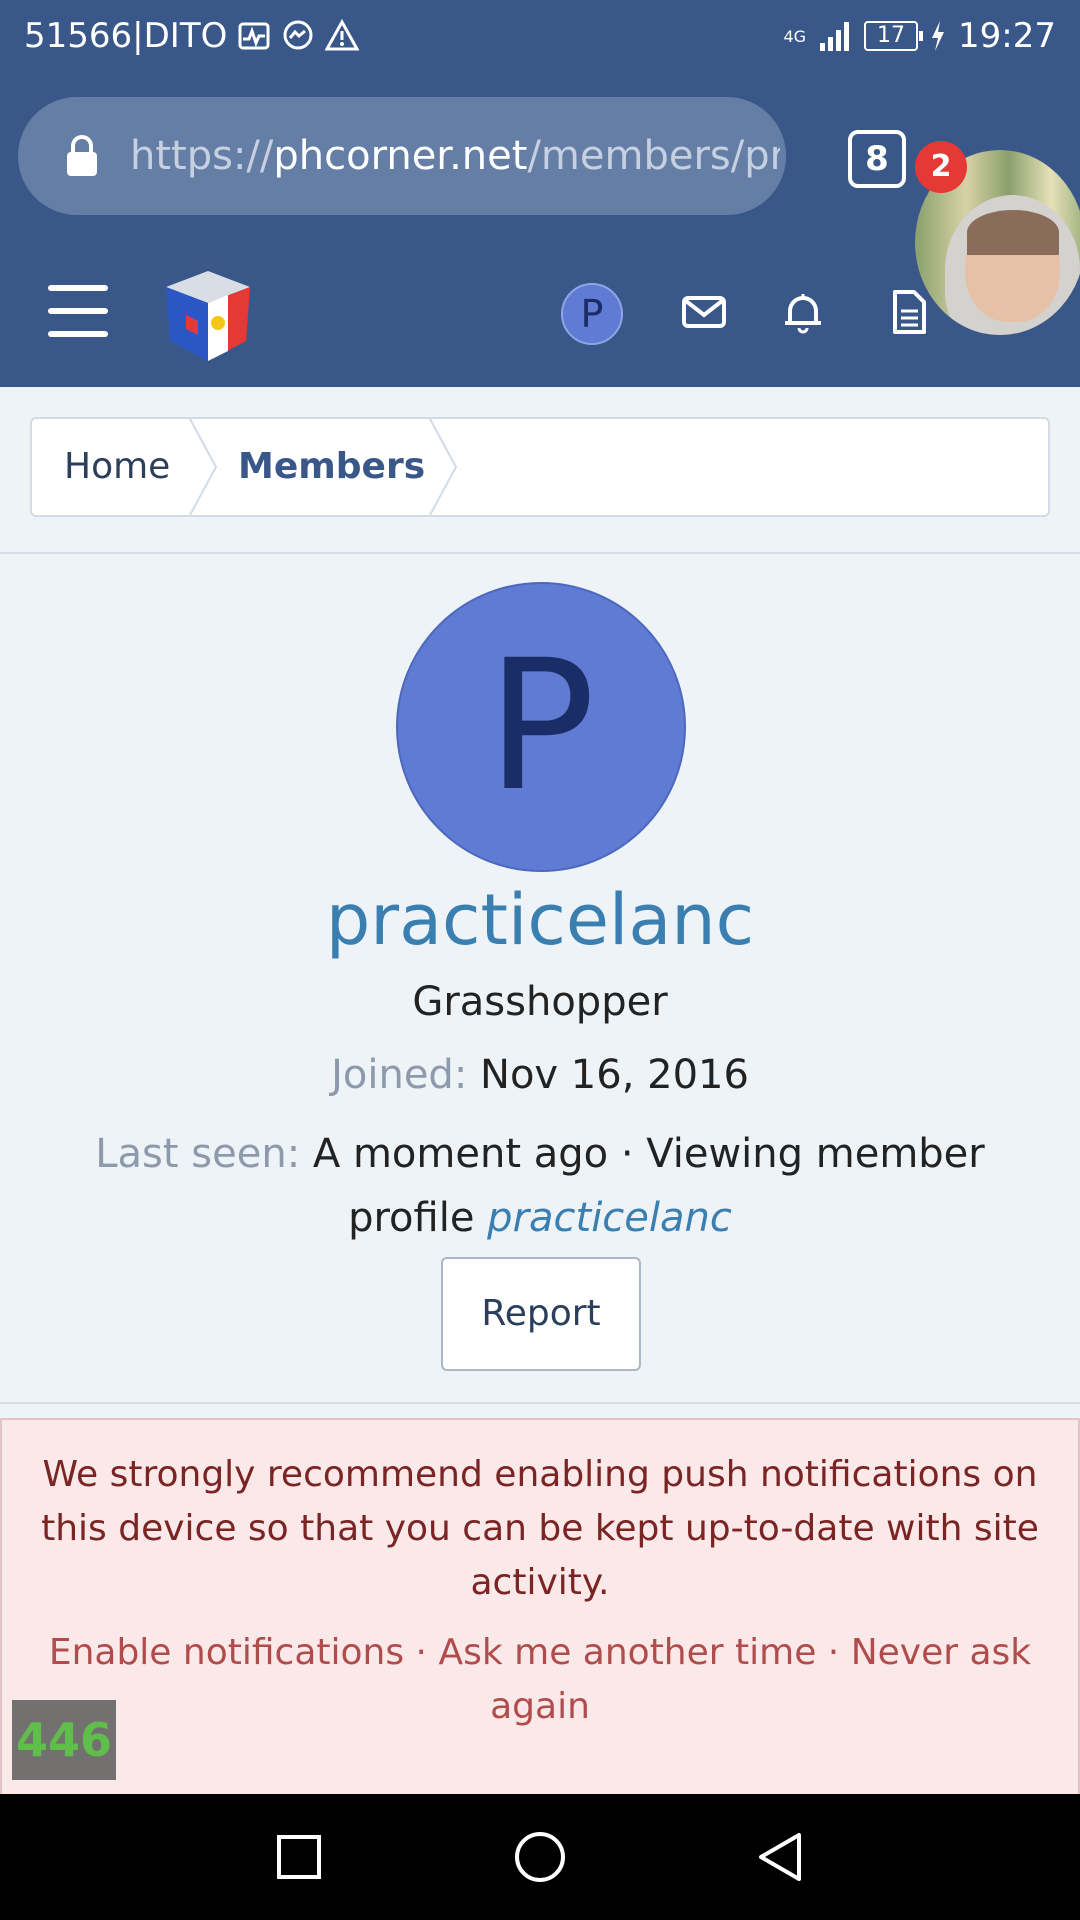 The width and height of the screenshot is (1080, 1920). What do you see at coordinates (331, 467) in the screenshot?
I see `breadcrumb-members: Members` at bounding box center [331, 467].